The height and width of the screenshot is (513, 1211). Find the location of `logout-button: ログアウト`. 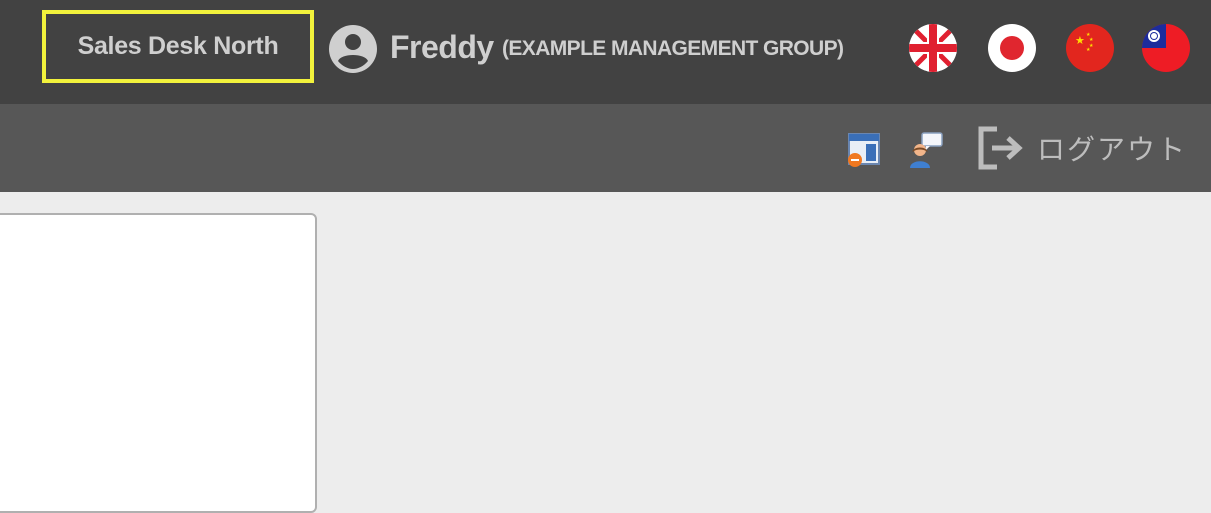

logout-button: ログアウト is located at coordinates (1082, 148).